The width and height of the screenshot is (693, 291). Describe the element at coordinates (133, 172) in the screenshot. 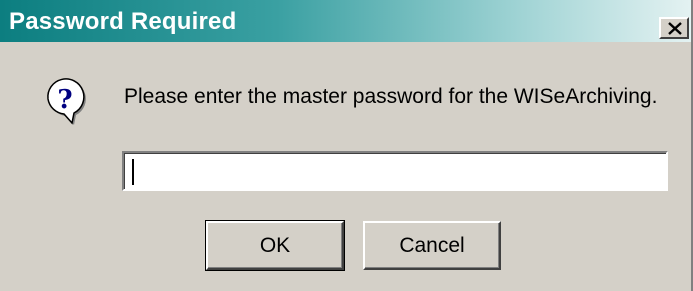

I see `text-caret` at that location.